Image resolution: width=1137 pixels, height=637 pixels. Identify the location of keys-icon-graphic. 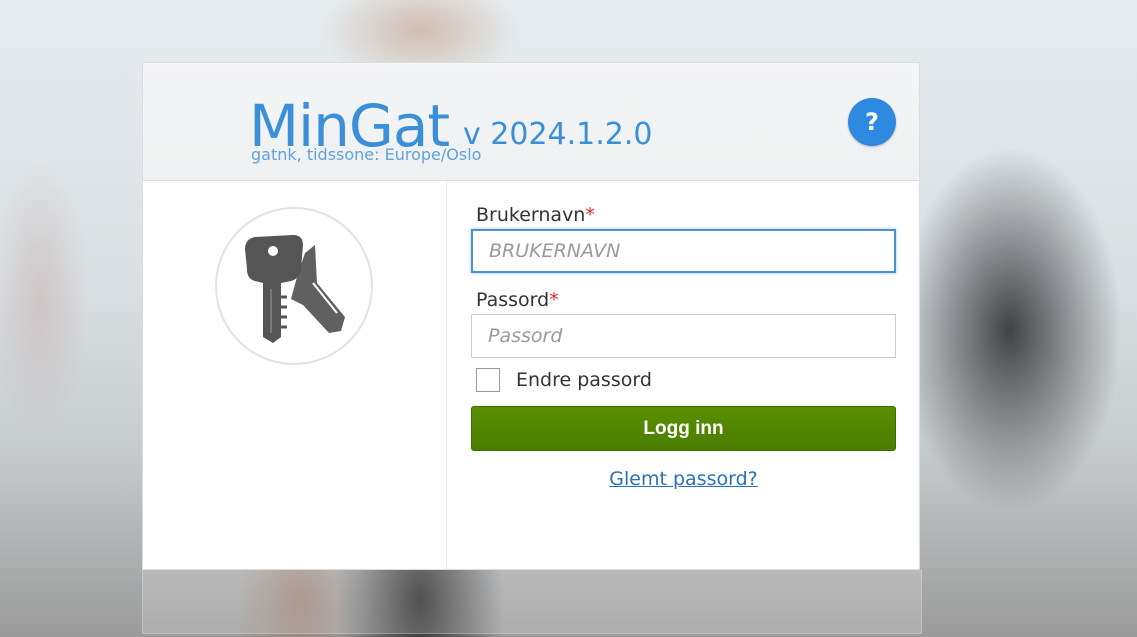
(295, 289).